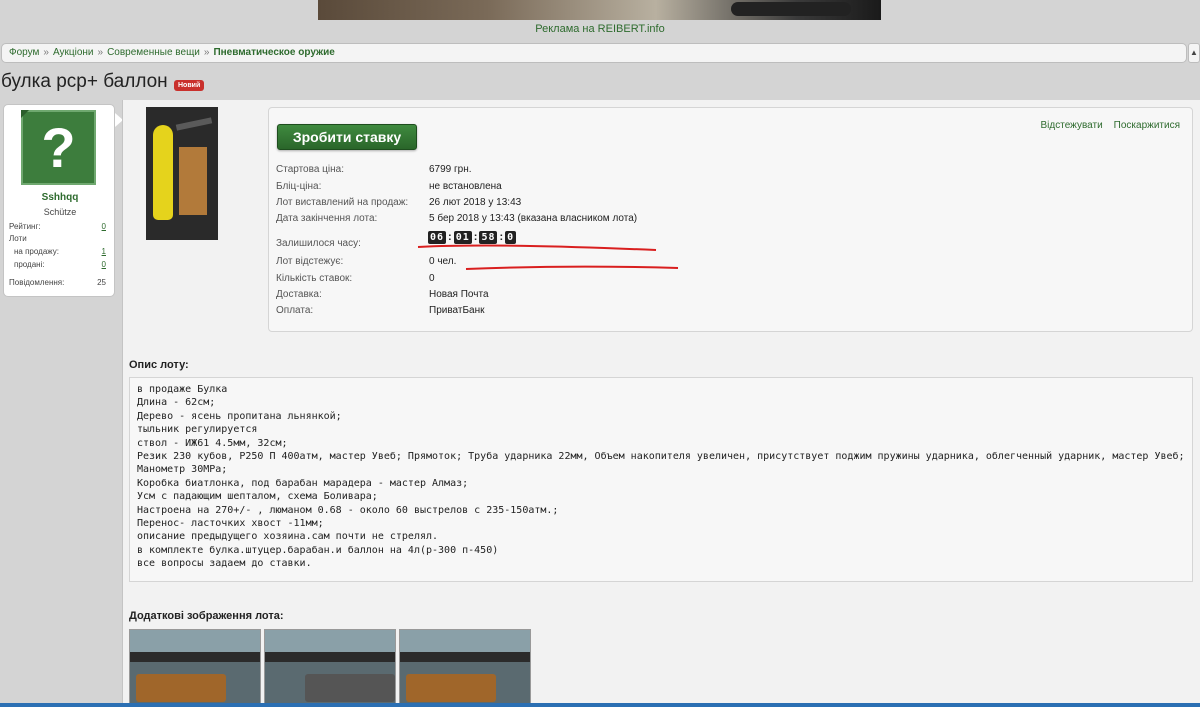 The width and height of the screenshot is (1200, 707). Describe the element at coordinates (230, 524) in the screenshot. I see `description-line: Перенос- ласточких хвост -11мм;` at that location.